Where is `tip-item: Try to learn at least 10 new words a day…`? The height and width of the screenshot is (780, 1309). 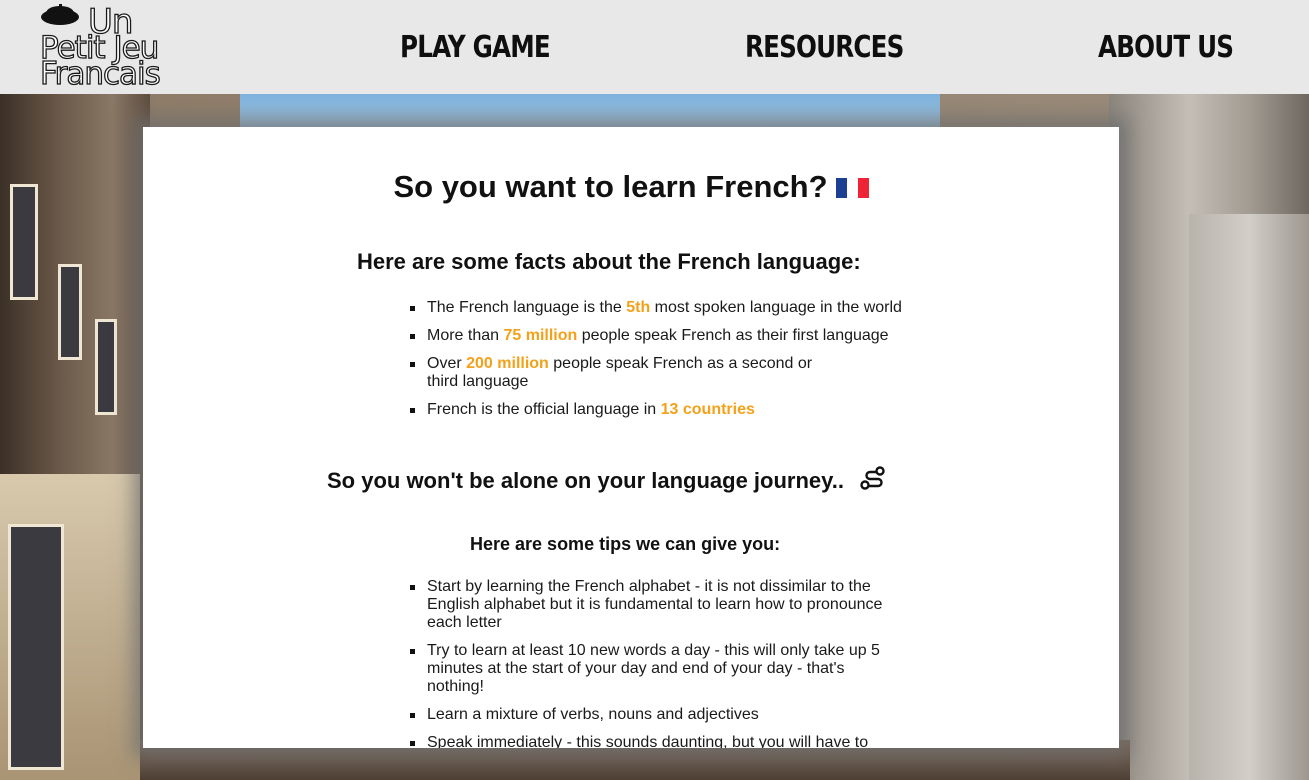 tip-item: Try to learn at least 10 new words a day… is located at coordinates (652, 669).